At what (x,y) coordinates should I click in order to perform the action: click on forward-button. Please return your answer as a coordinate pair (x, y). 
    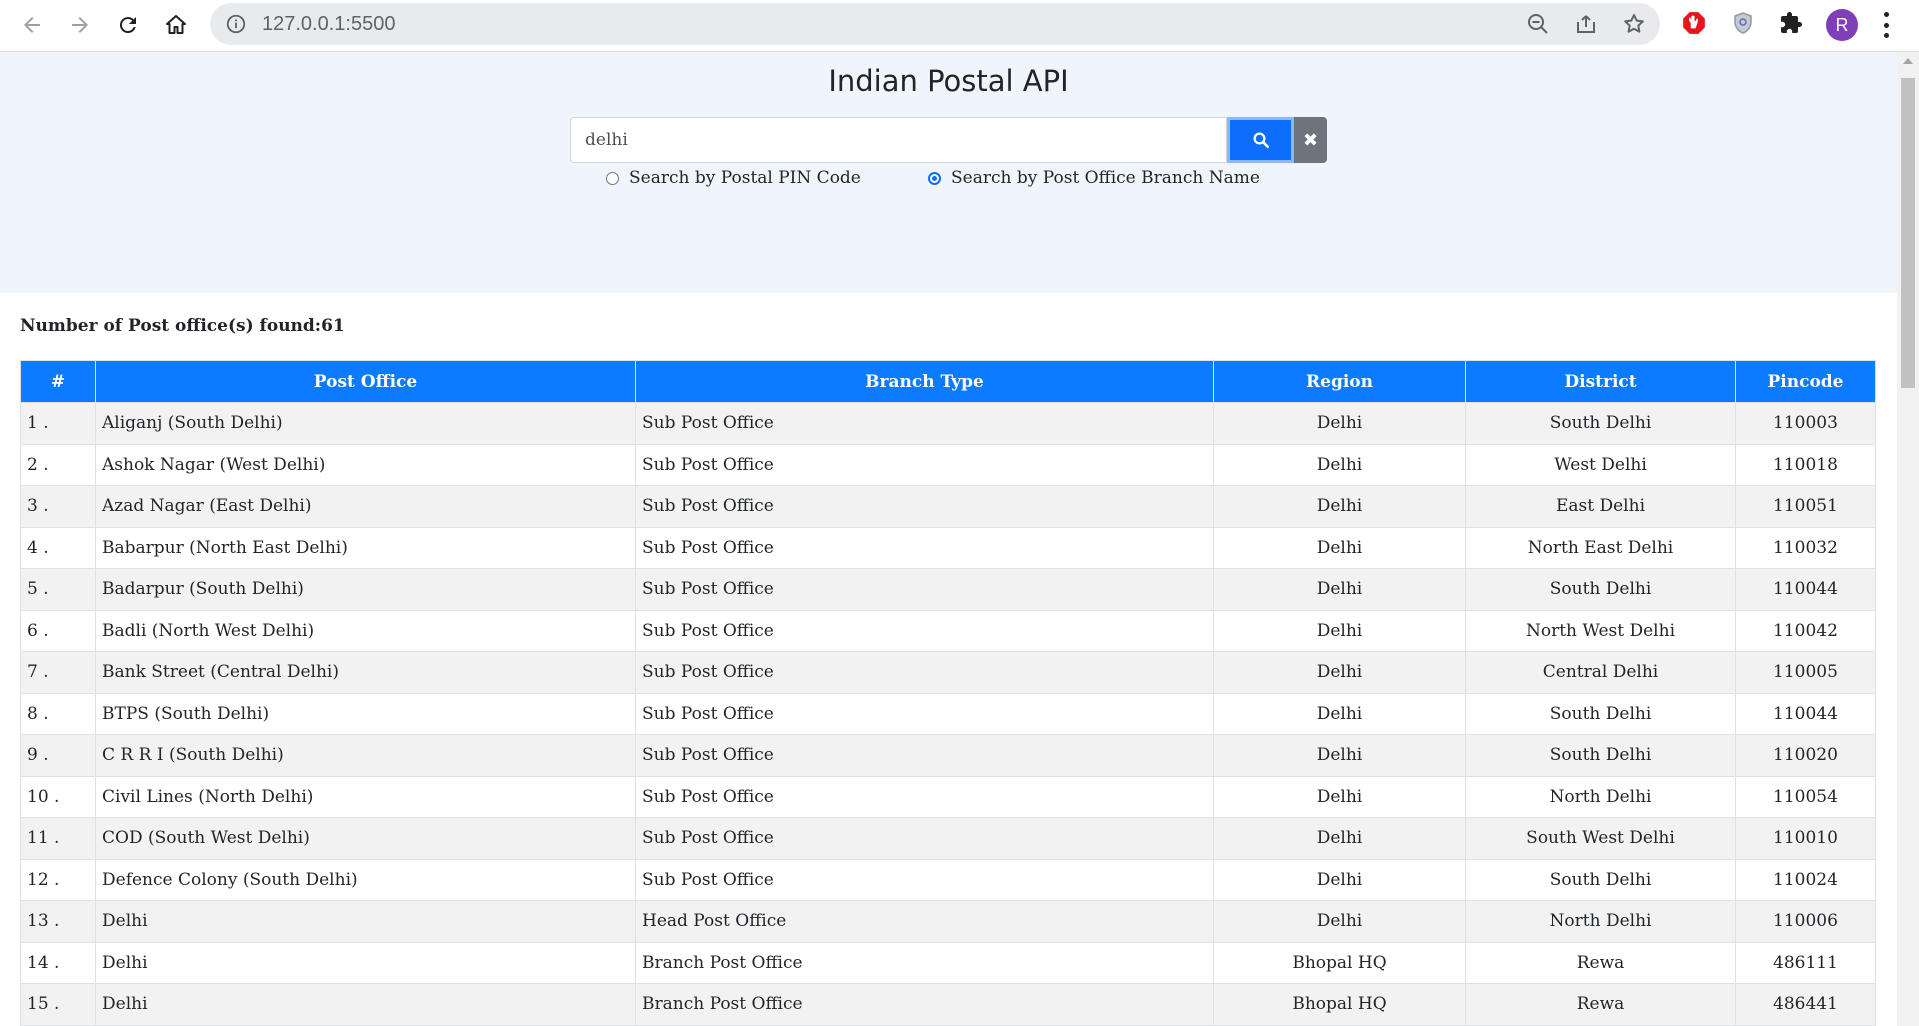
    Looking at the image, I should click on (80, 25).